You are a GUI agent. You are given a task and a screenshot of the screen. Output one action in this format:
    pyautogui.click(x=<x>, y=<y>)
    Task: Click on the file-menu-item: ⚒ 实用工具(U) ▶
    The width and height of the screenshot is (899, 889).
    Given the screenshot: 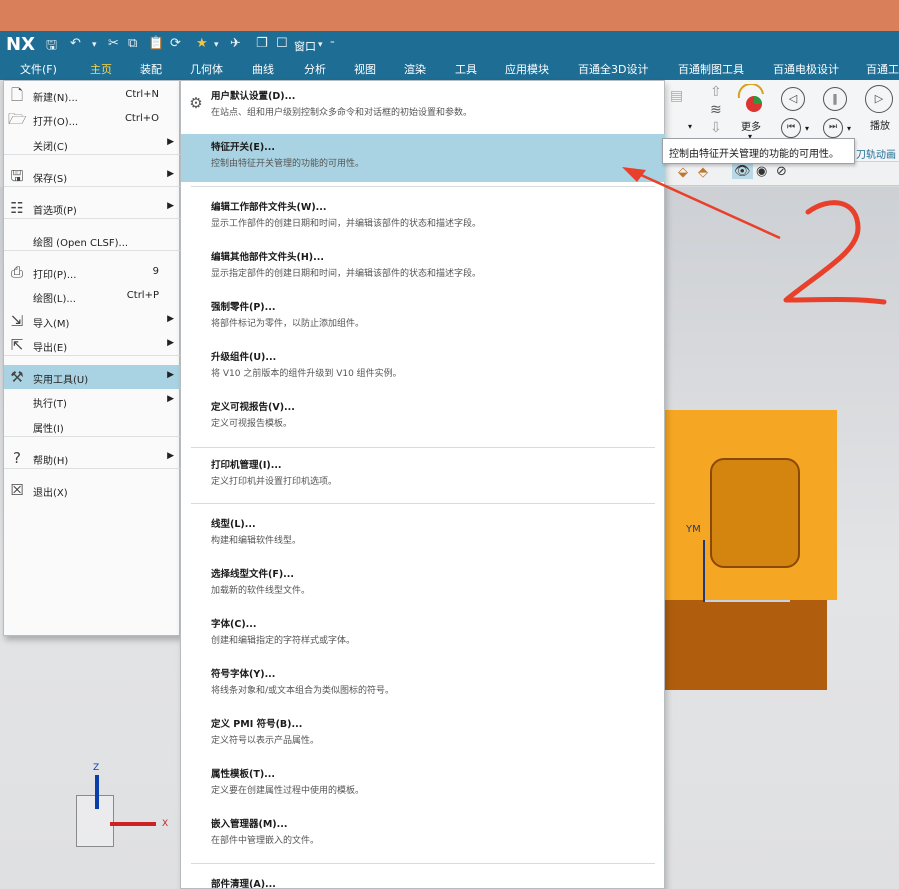 What is the action you would take?
    pyautogui.click(x=92, y=377)
    